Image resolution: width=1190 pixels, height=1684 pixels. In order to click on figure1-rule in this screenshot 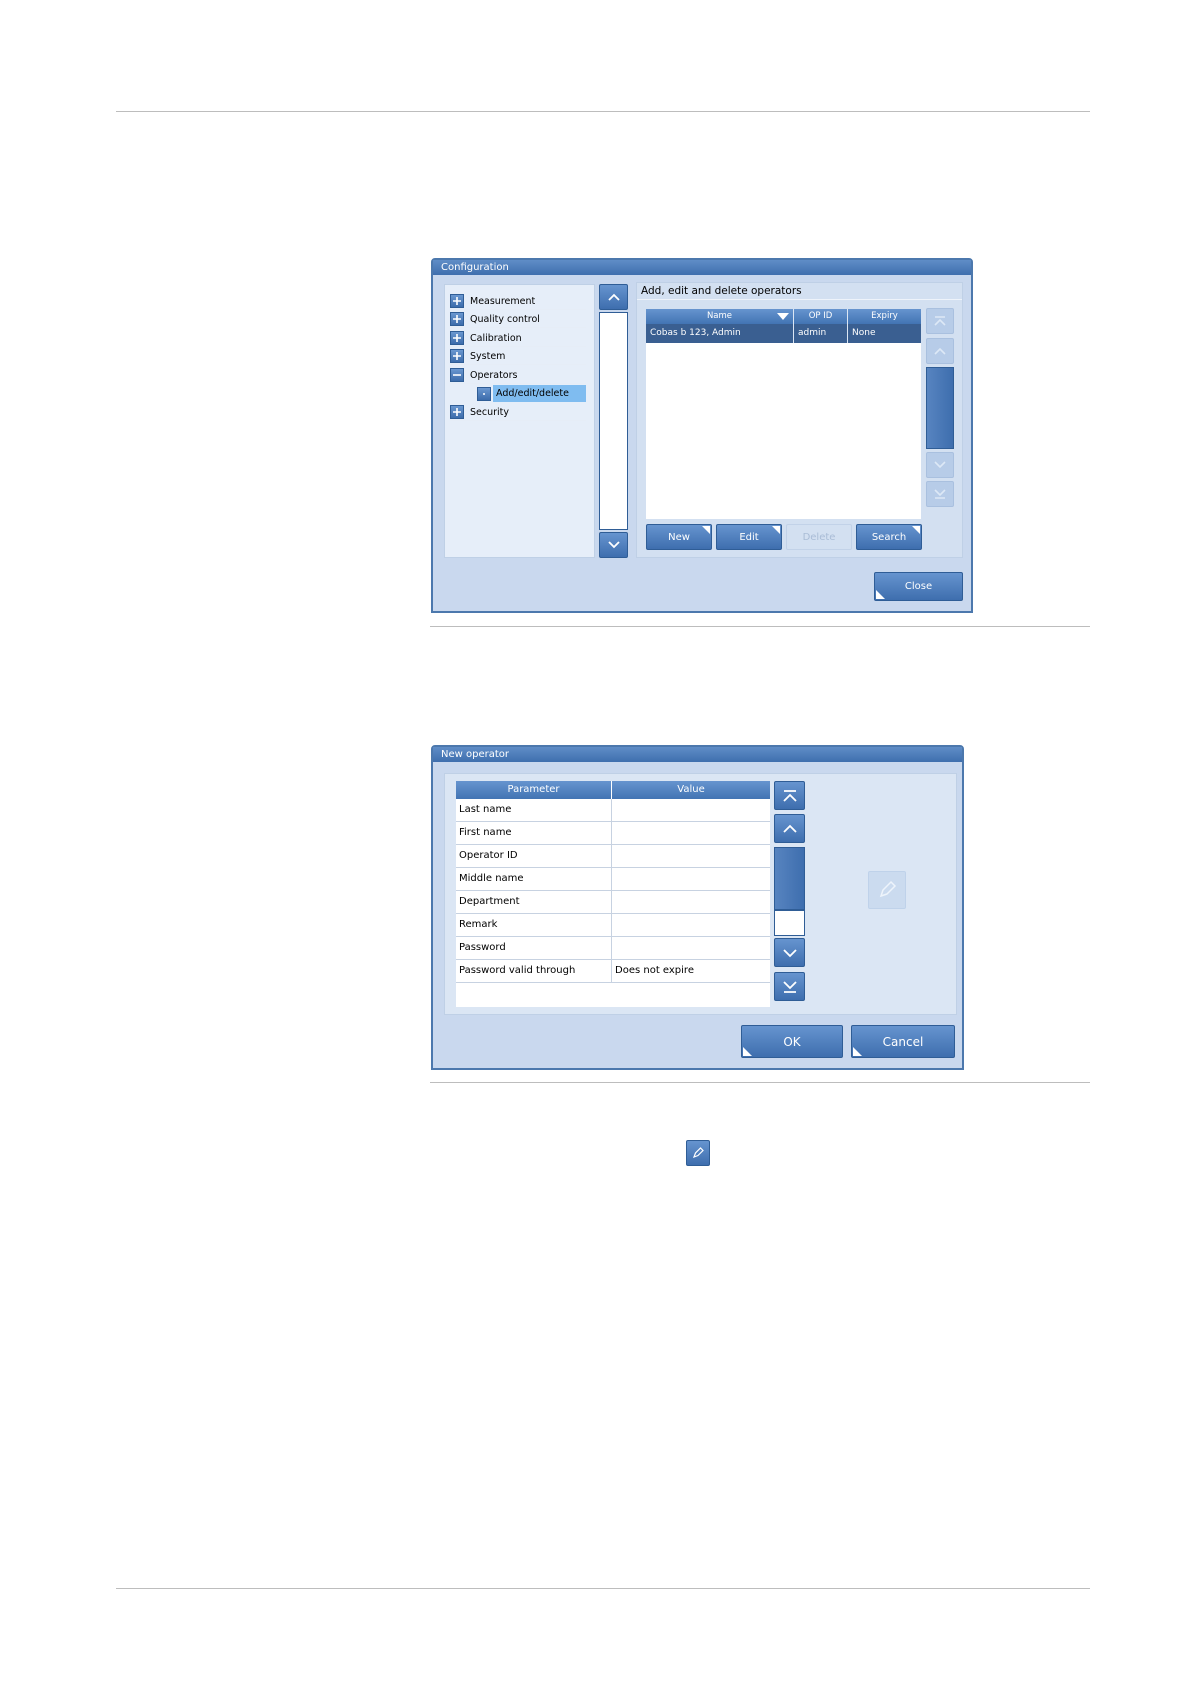, I will do `click(760, 626)`.